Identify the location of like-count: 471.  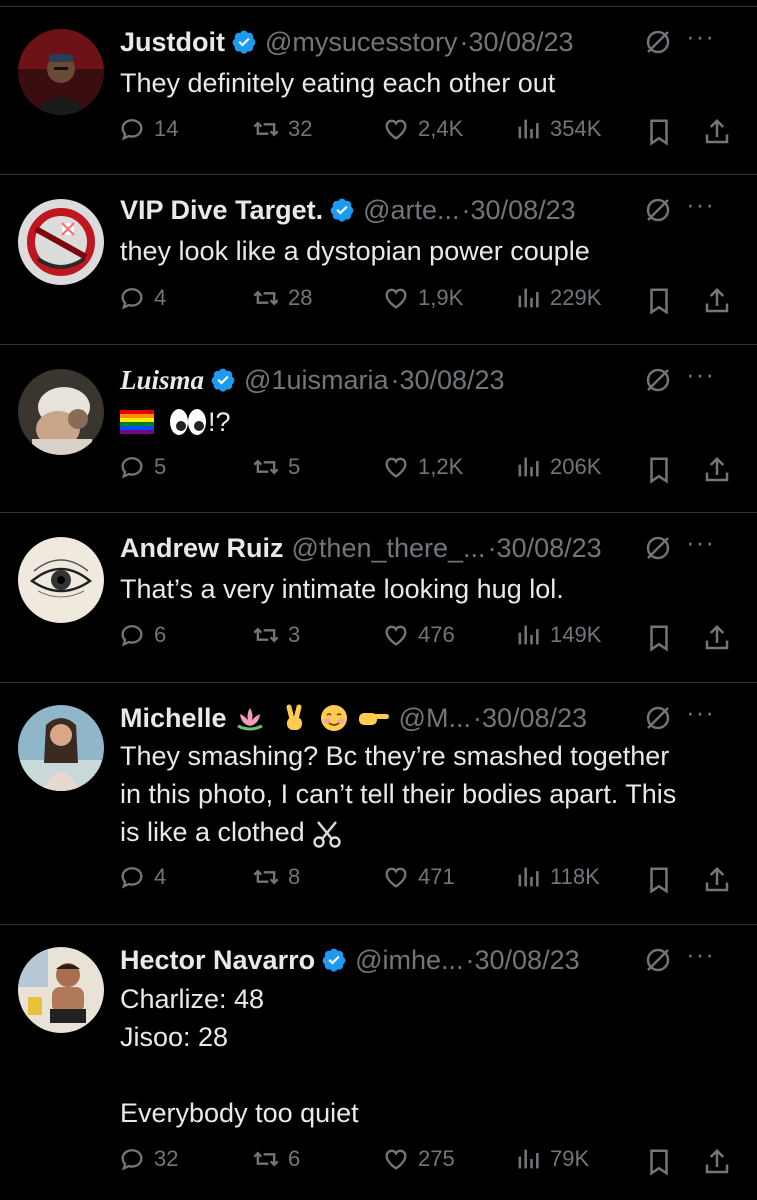
(436, 876).